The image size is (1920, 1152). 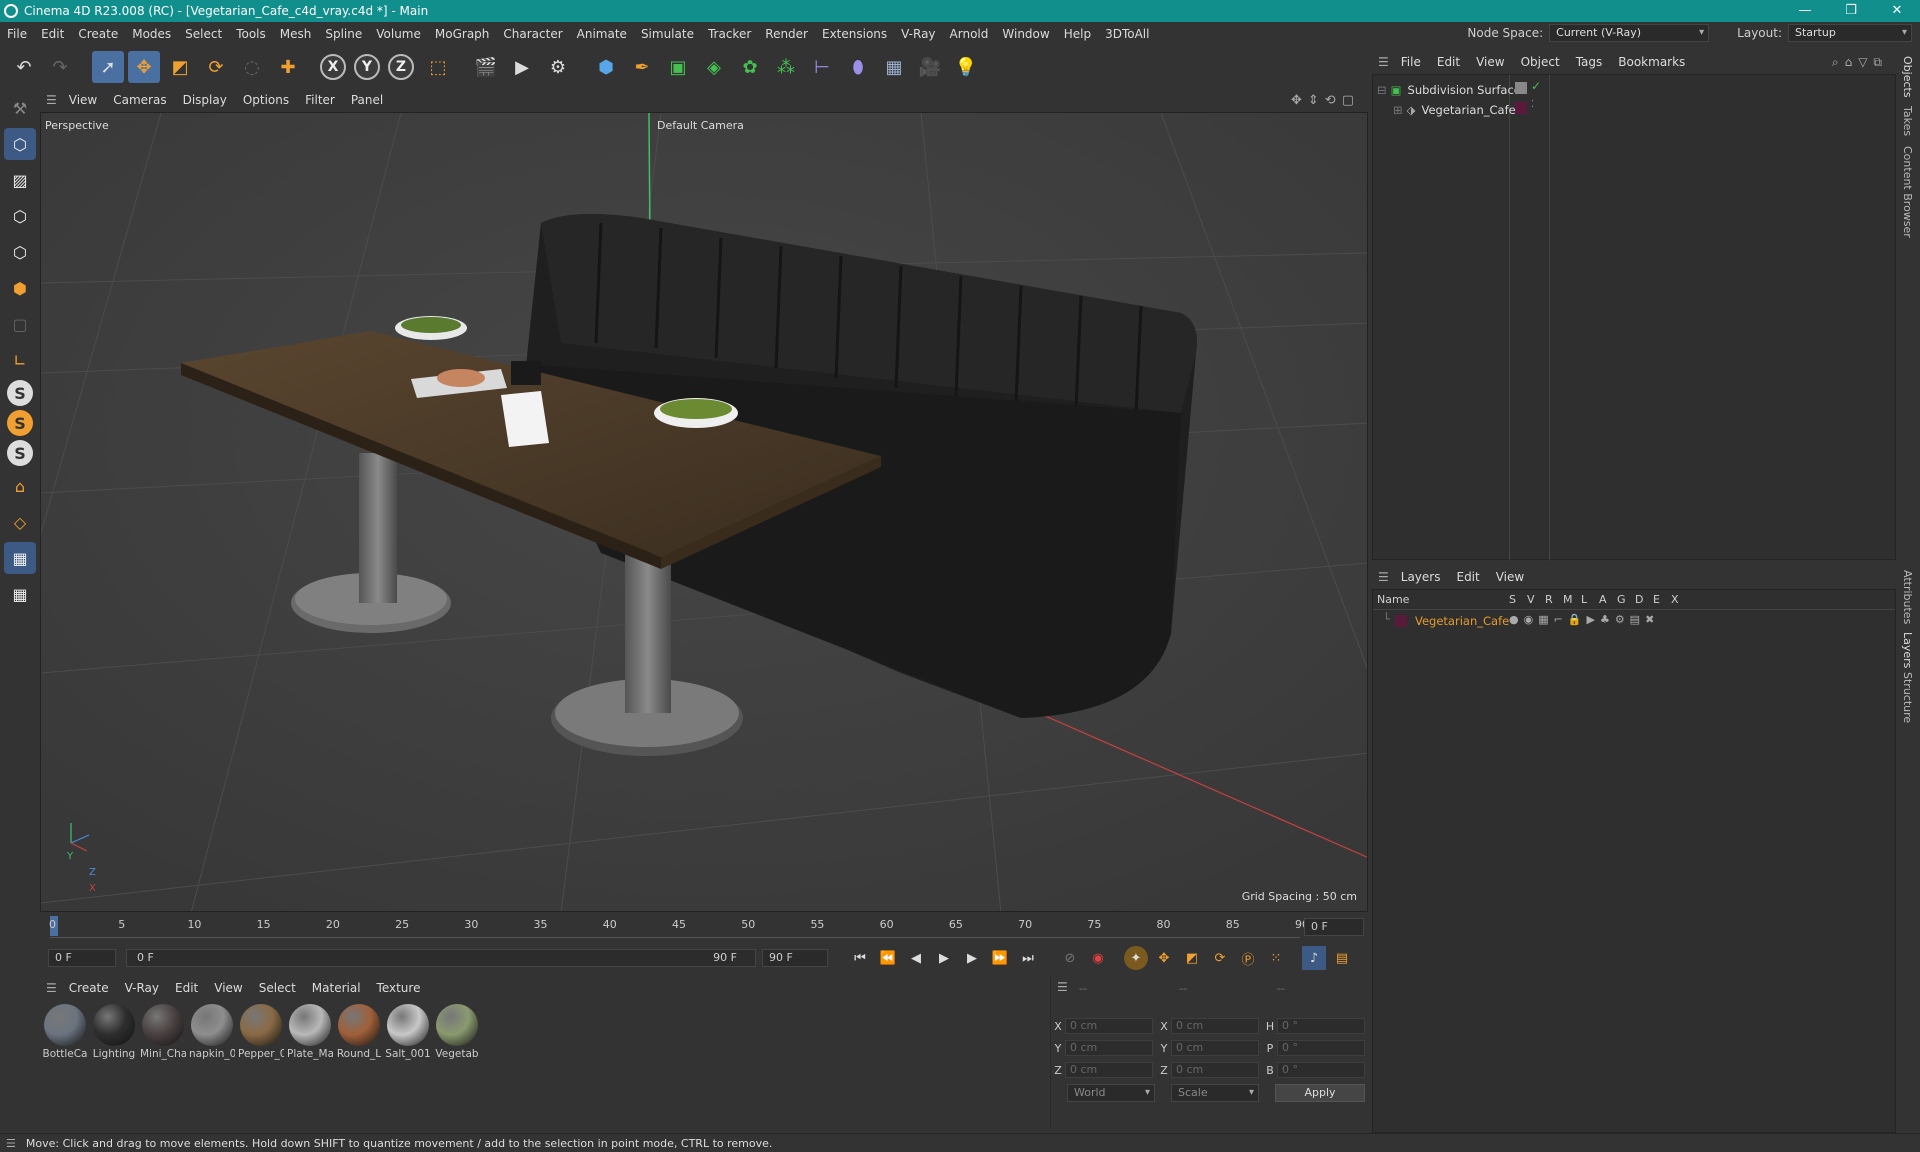 I want to click on cube-primitive-icon: ⬢, so click(x=606, y=67).